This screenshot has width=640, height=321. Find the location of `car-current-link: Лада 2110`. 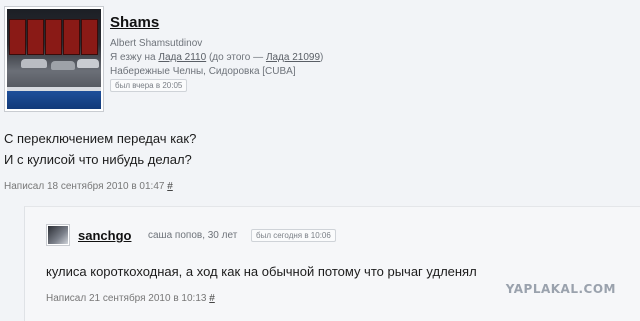

car-current-link: Лада 2110 is located at coordinates (182, 57).